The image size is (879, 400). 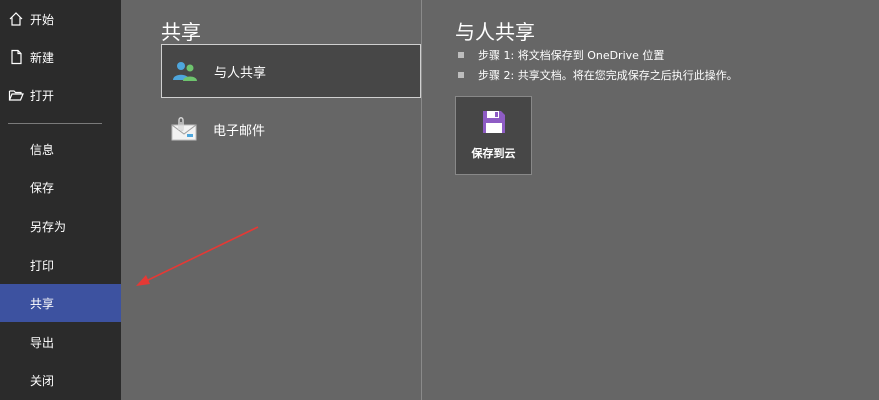 I want to click on sidebar-item-label: 关闭, so click(x=42, y=380).